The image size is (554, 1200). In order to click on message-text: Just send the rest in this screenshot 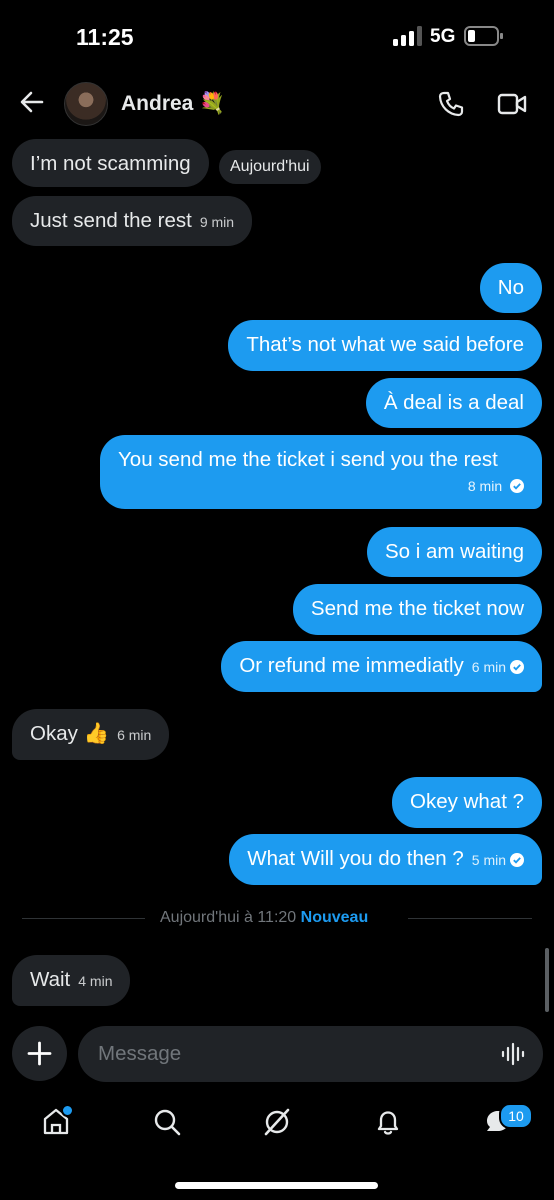, I will do `click(111, 220)`.